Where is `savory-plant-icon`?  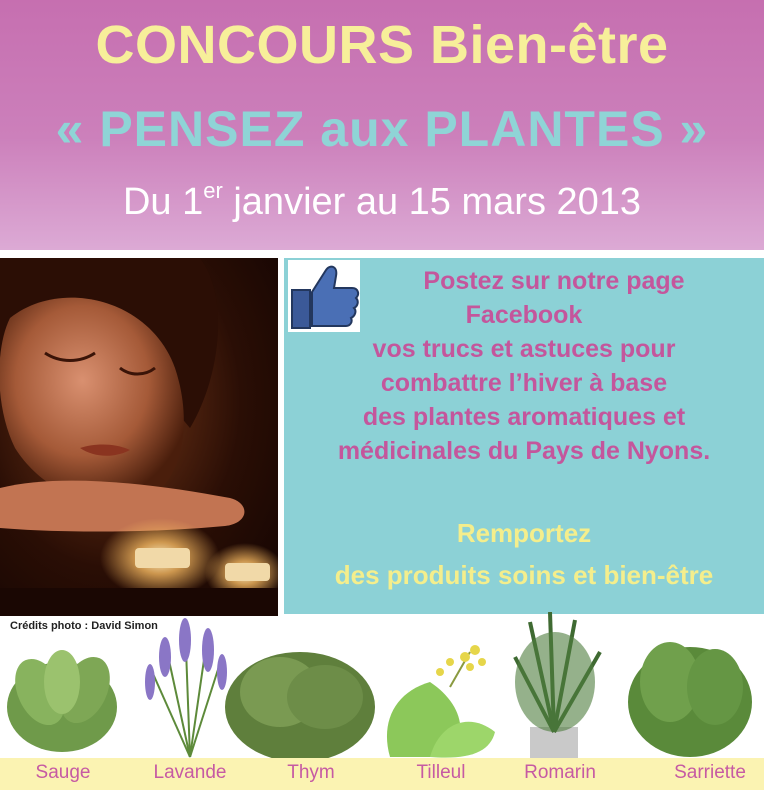
savory-plant-icon is located at coordinates (690, 699).